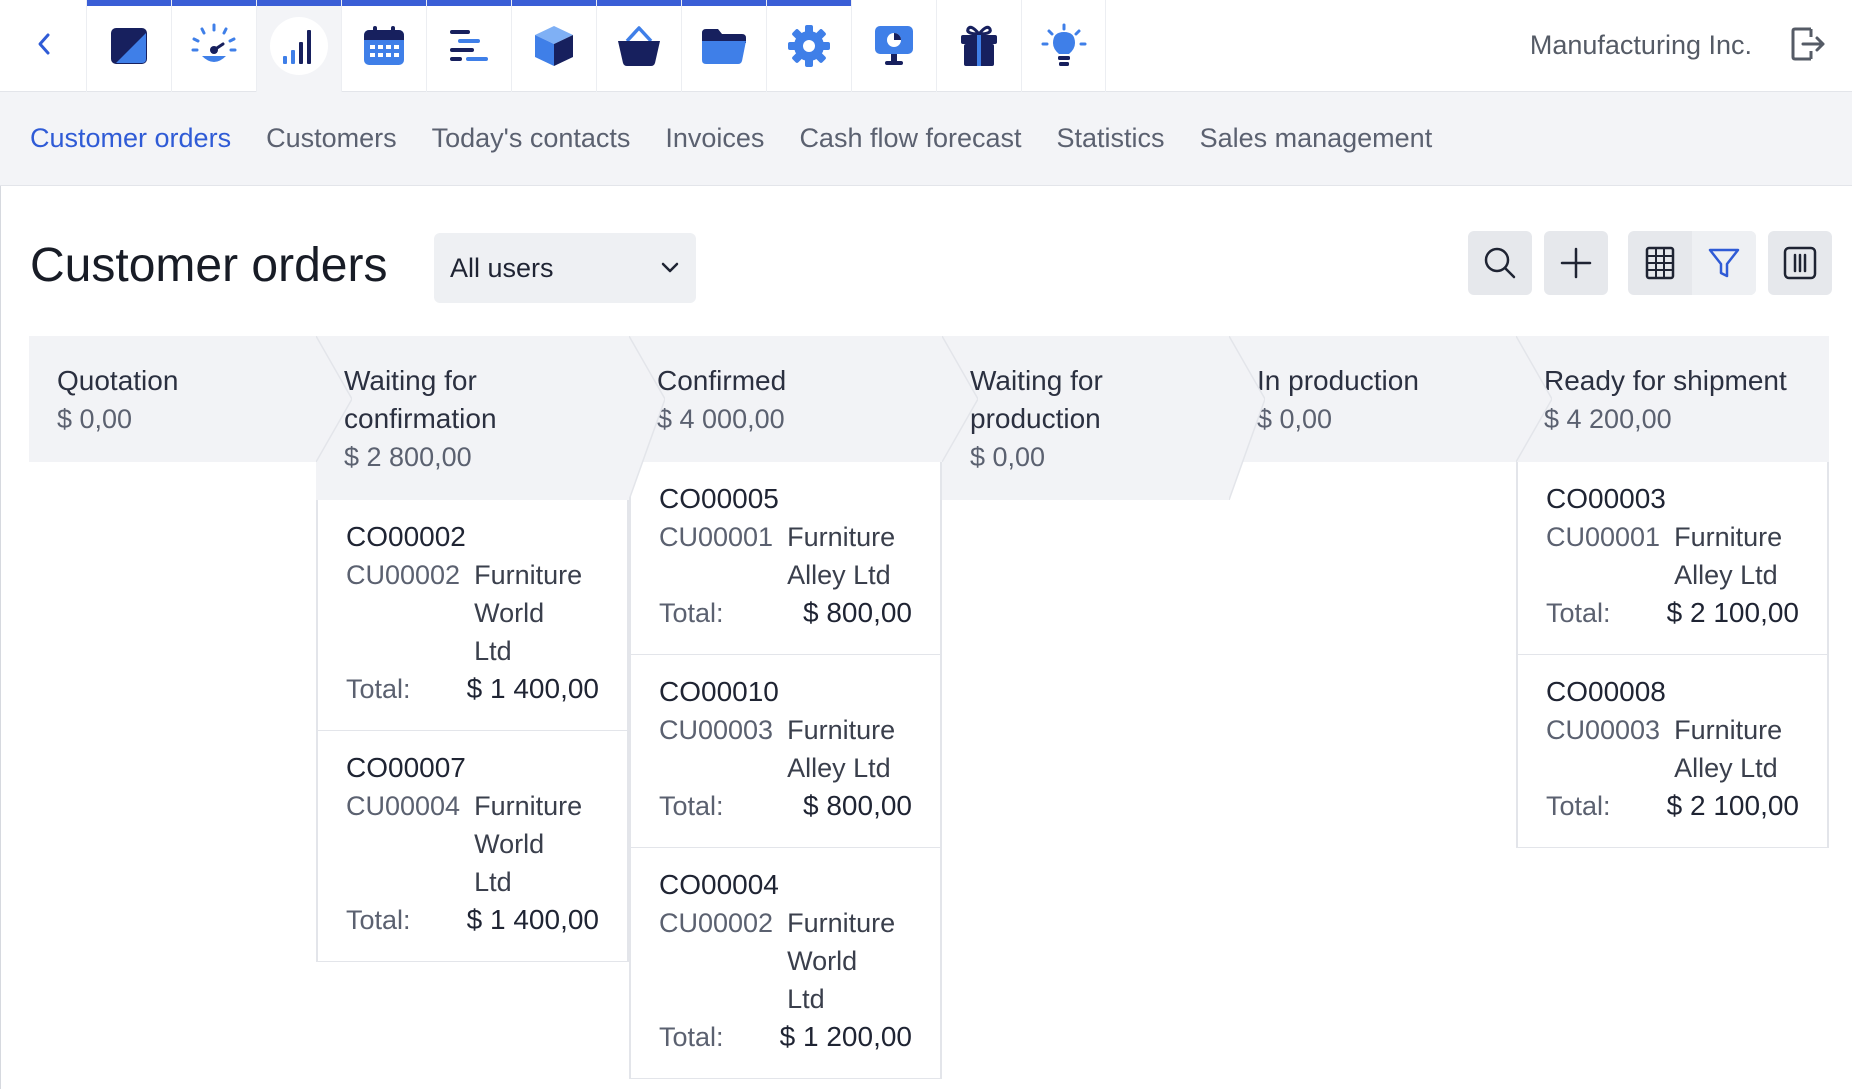  What do you see at coordinates (845, 1036) in the screenshot?
I see `total-value: $ 1 200,00` at bounding box center [845, 1036].